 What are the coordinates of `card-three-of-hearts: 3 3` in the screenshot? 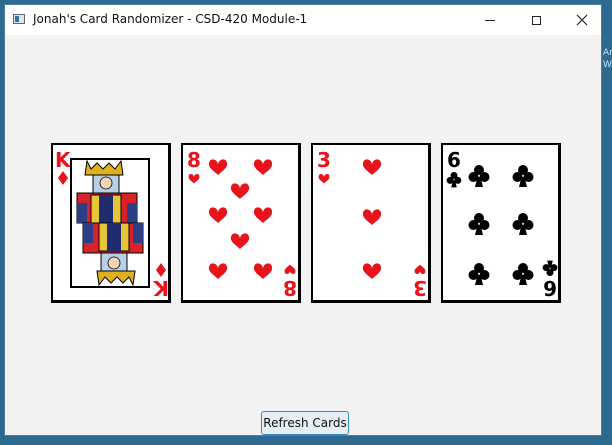 It's located at (371, 223).